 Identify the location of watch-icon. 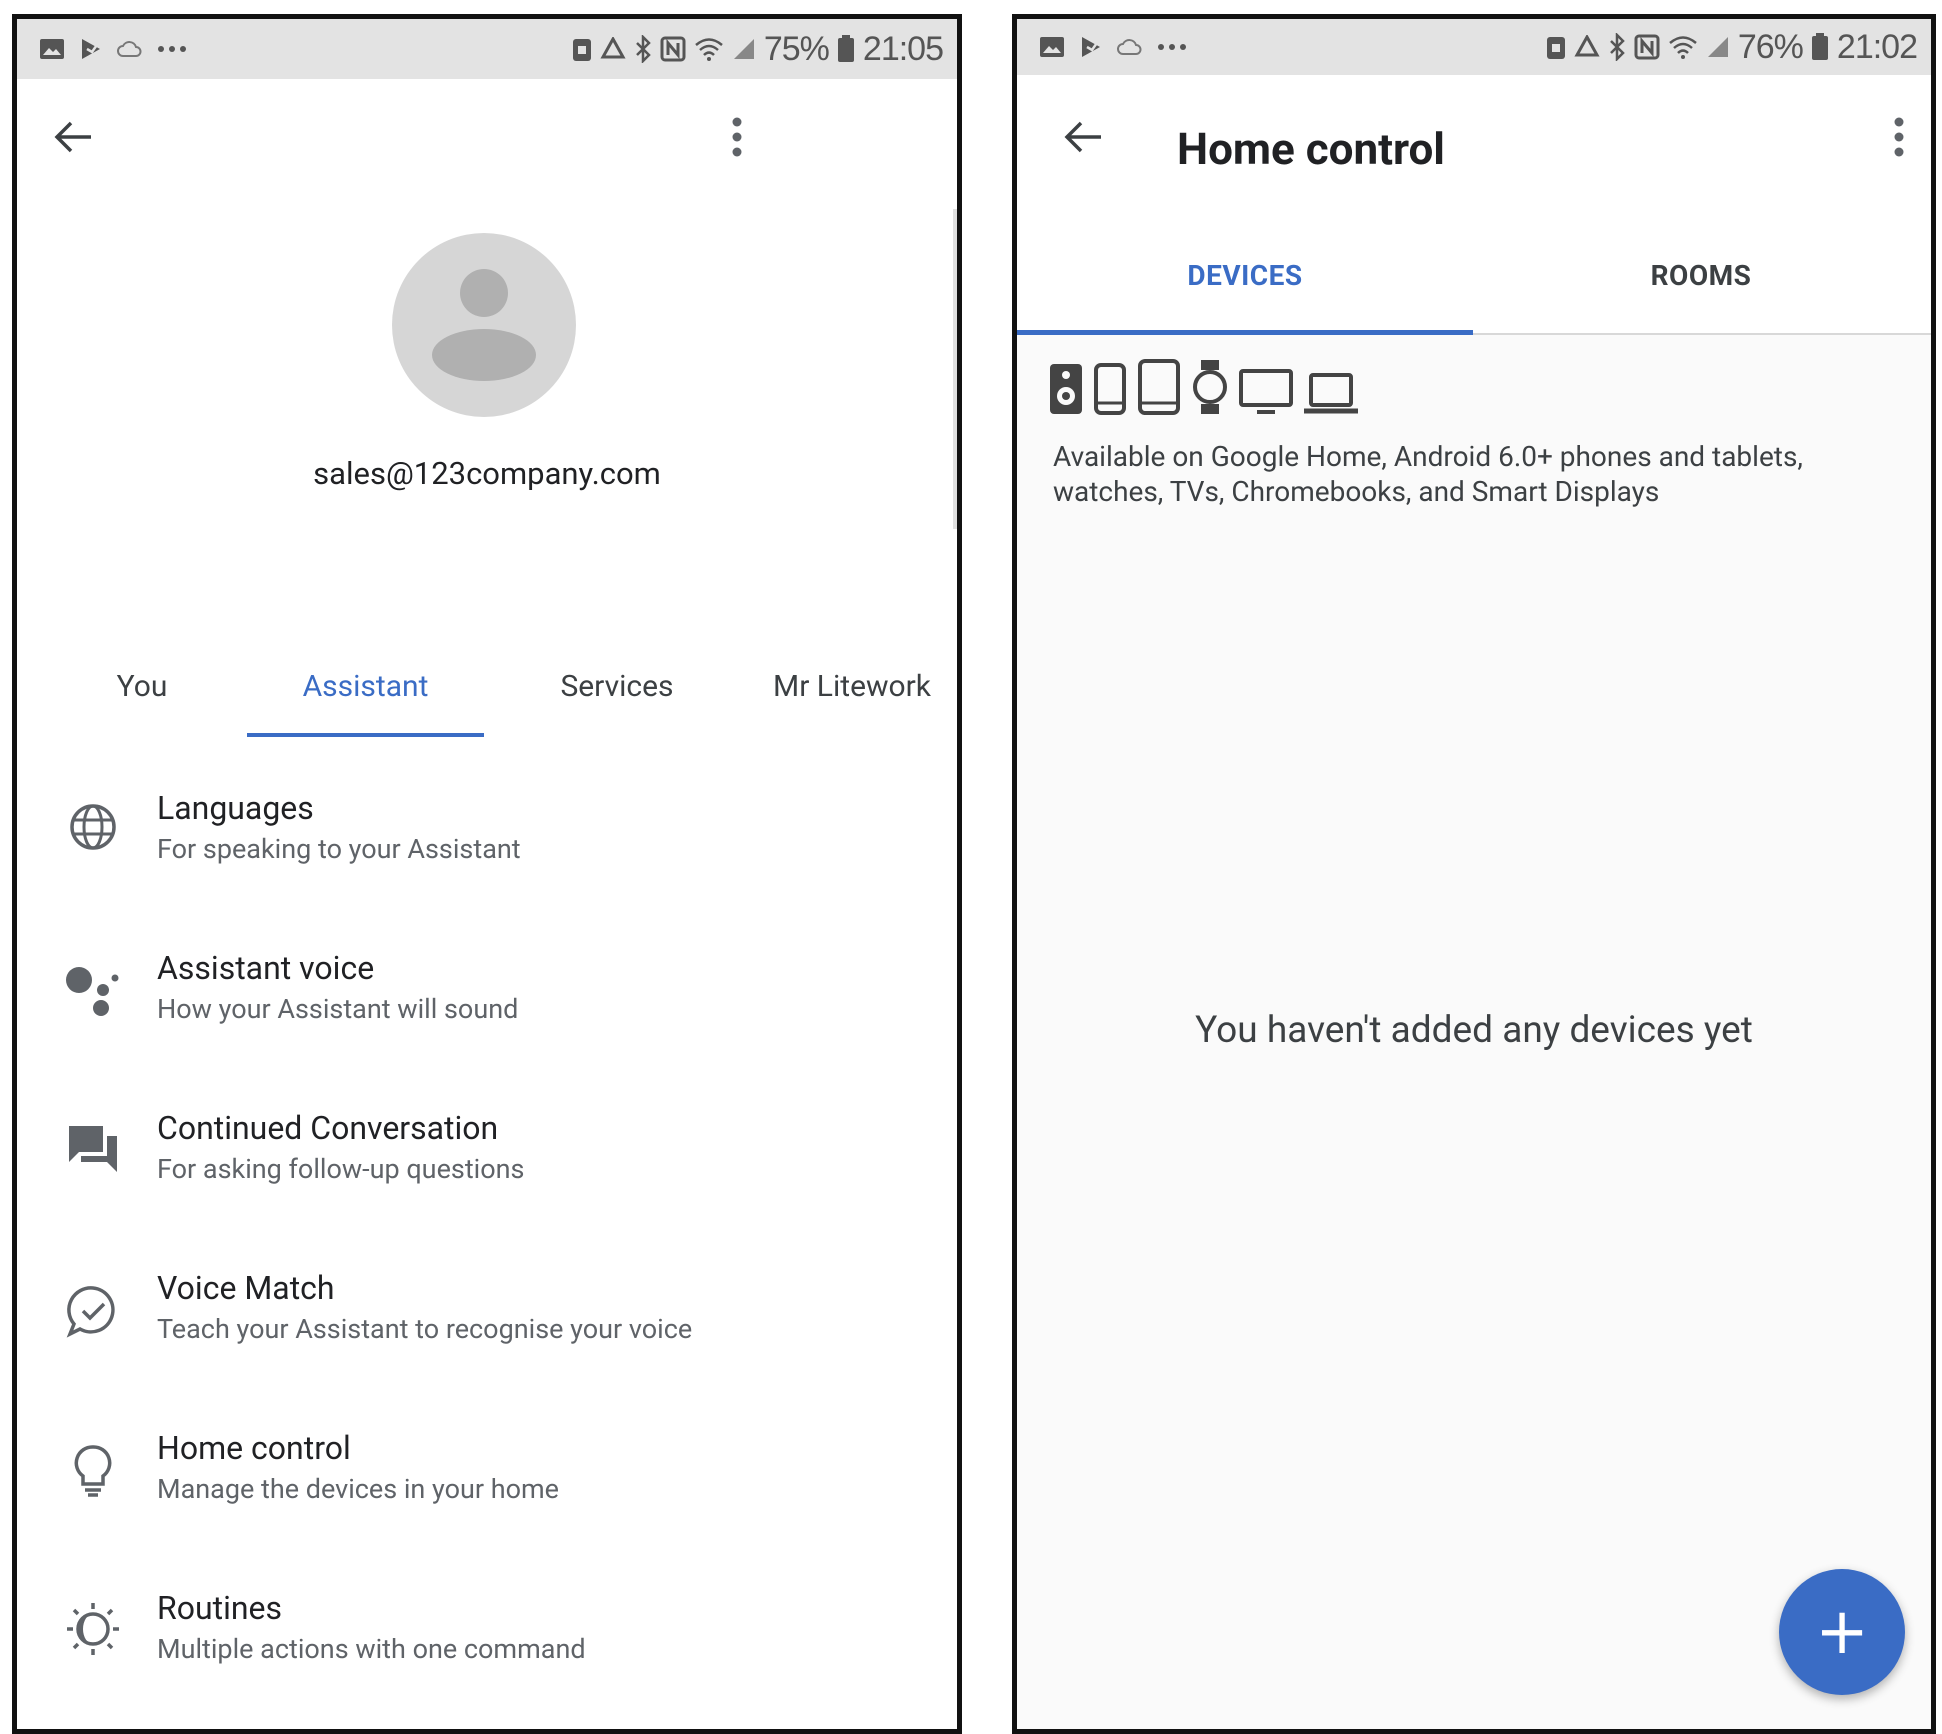
(1210, 389).